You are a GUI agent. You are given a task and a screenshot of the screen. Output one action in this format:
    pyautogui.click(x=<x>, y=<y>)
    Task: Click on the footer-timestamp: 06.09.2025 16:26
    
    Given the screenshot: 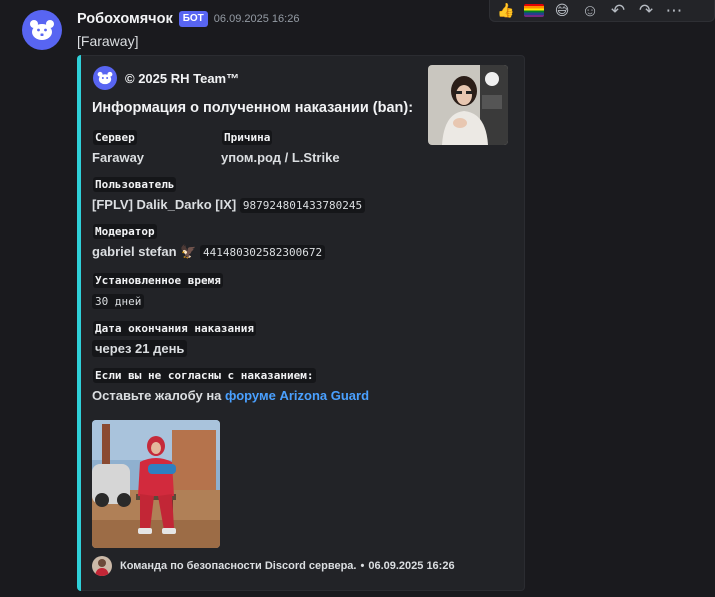 What is the action you would take?
    pyautogui.click(x=411, y=566)
    